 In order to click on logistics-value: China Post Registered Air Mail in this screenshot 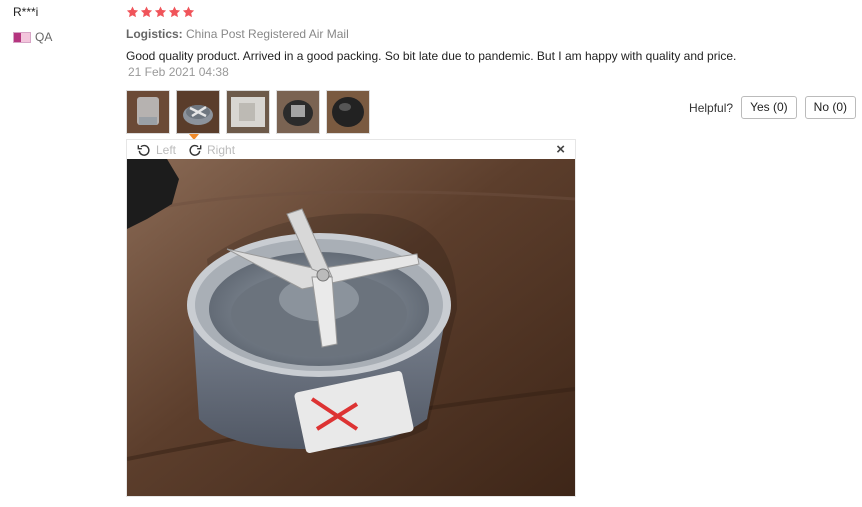, I will do `click(267, 34)`.